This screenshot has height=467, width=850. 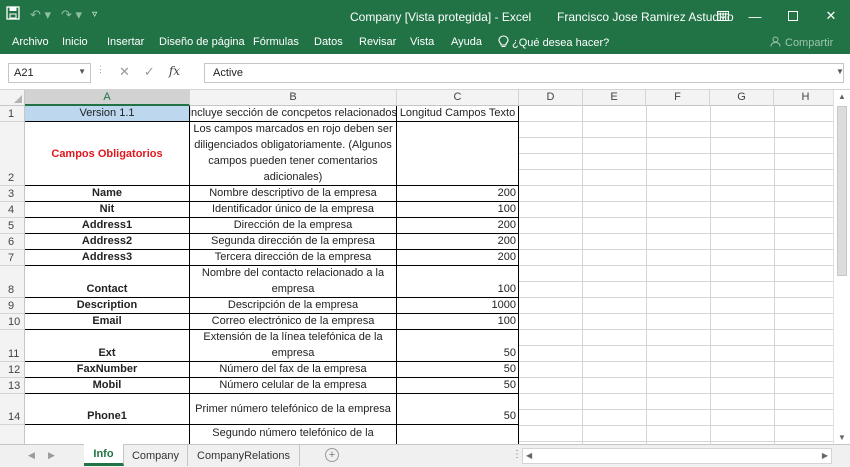 I want to click on row-header: 4, so click(x=12, y=210).